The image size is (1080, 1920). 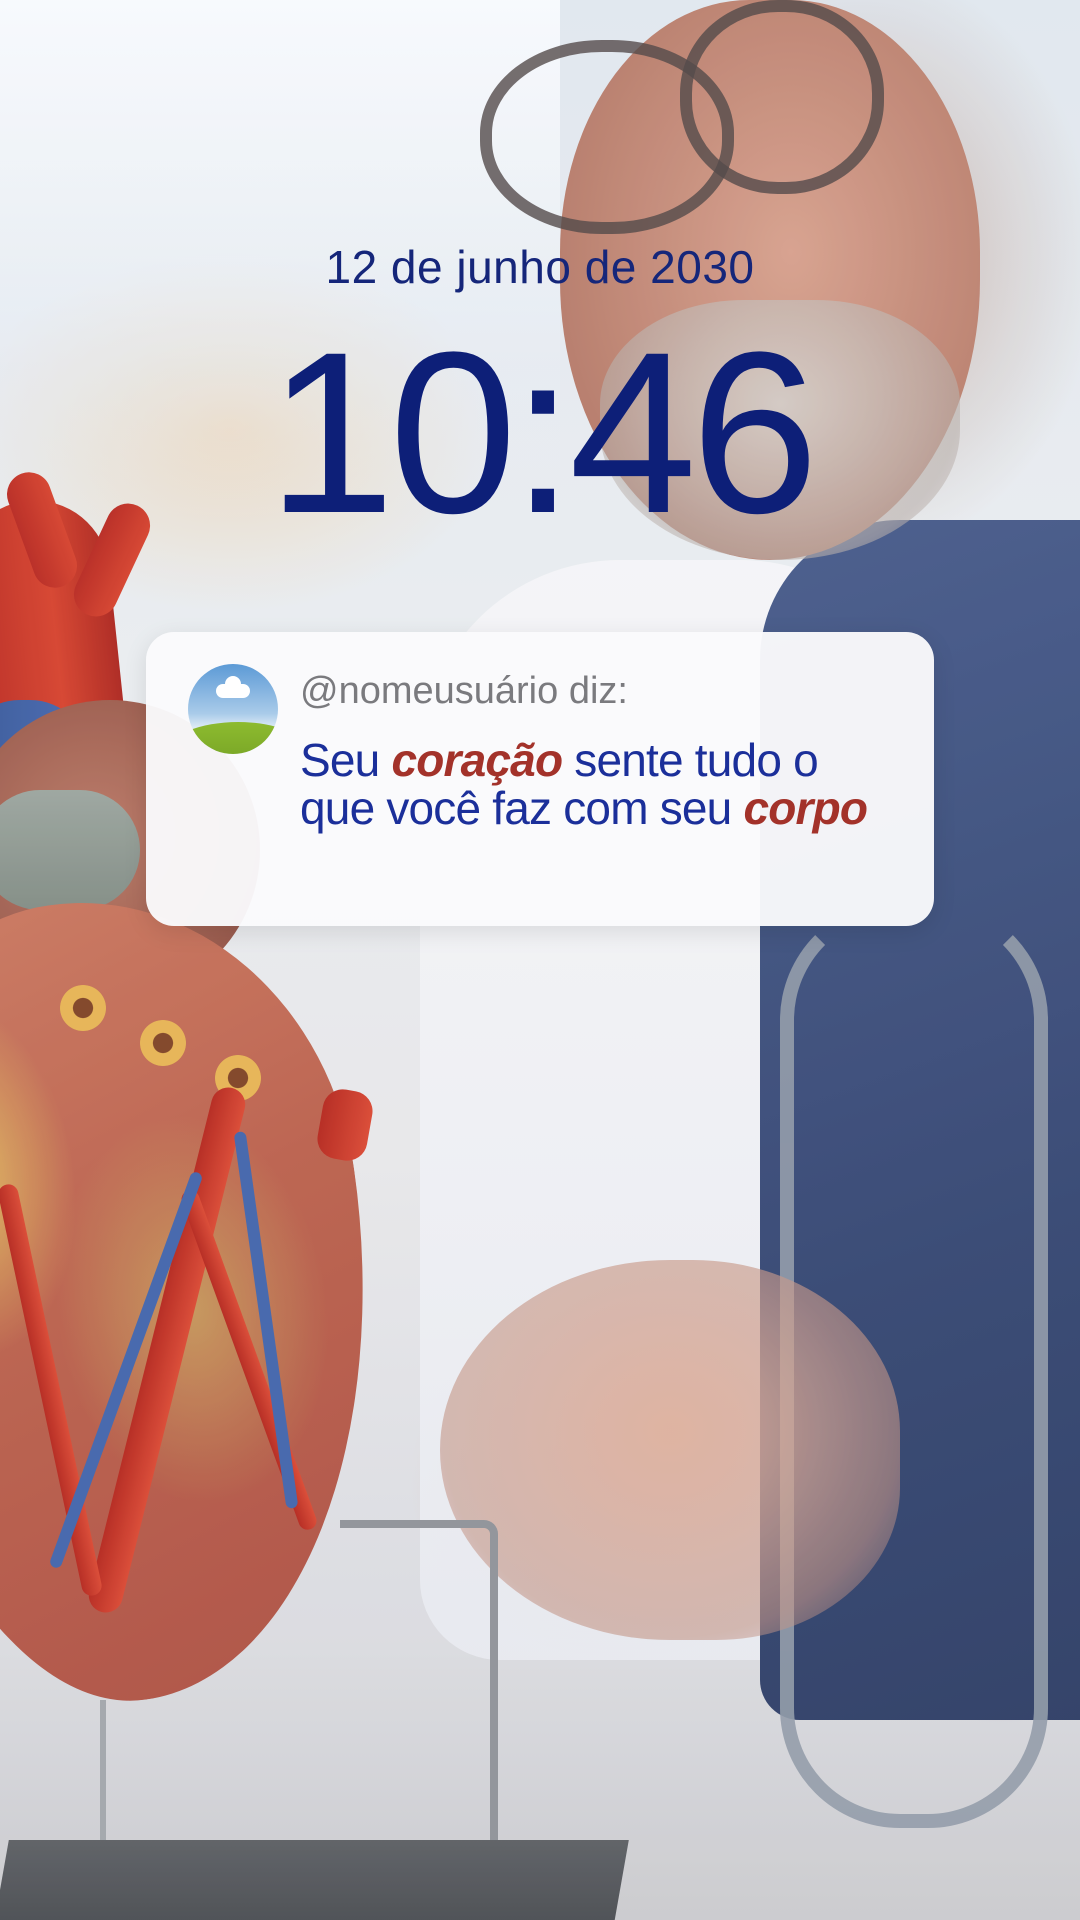 What do you see at coordinates (233, 738) in the screenshot?
I see `hill-icon` at bounding box center [233, 738].